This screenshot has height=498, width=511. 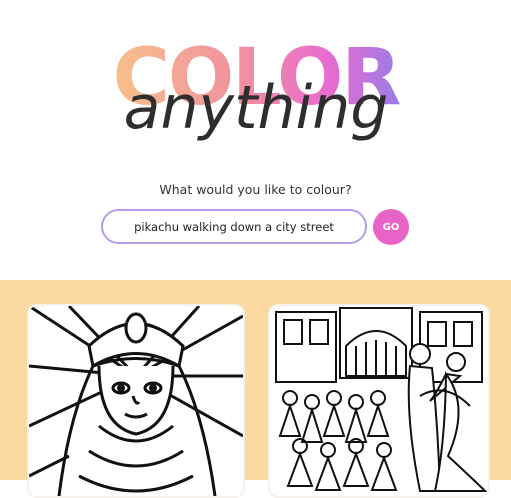 I want to click on search-bar: GO, so click(x=256, y=227).